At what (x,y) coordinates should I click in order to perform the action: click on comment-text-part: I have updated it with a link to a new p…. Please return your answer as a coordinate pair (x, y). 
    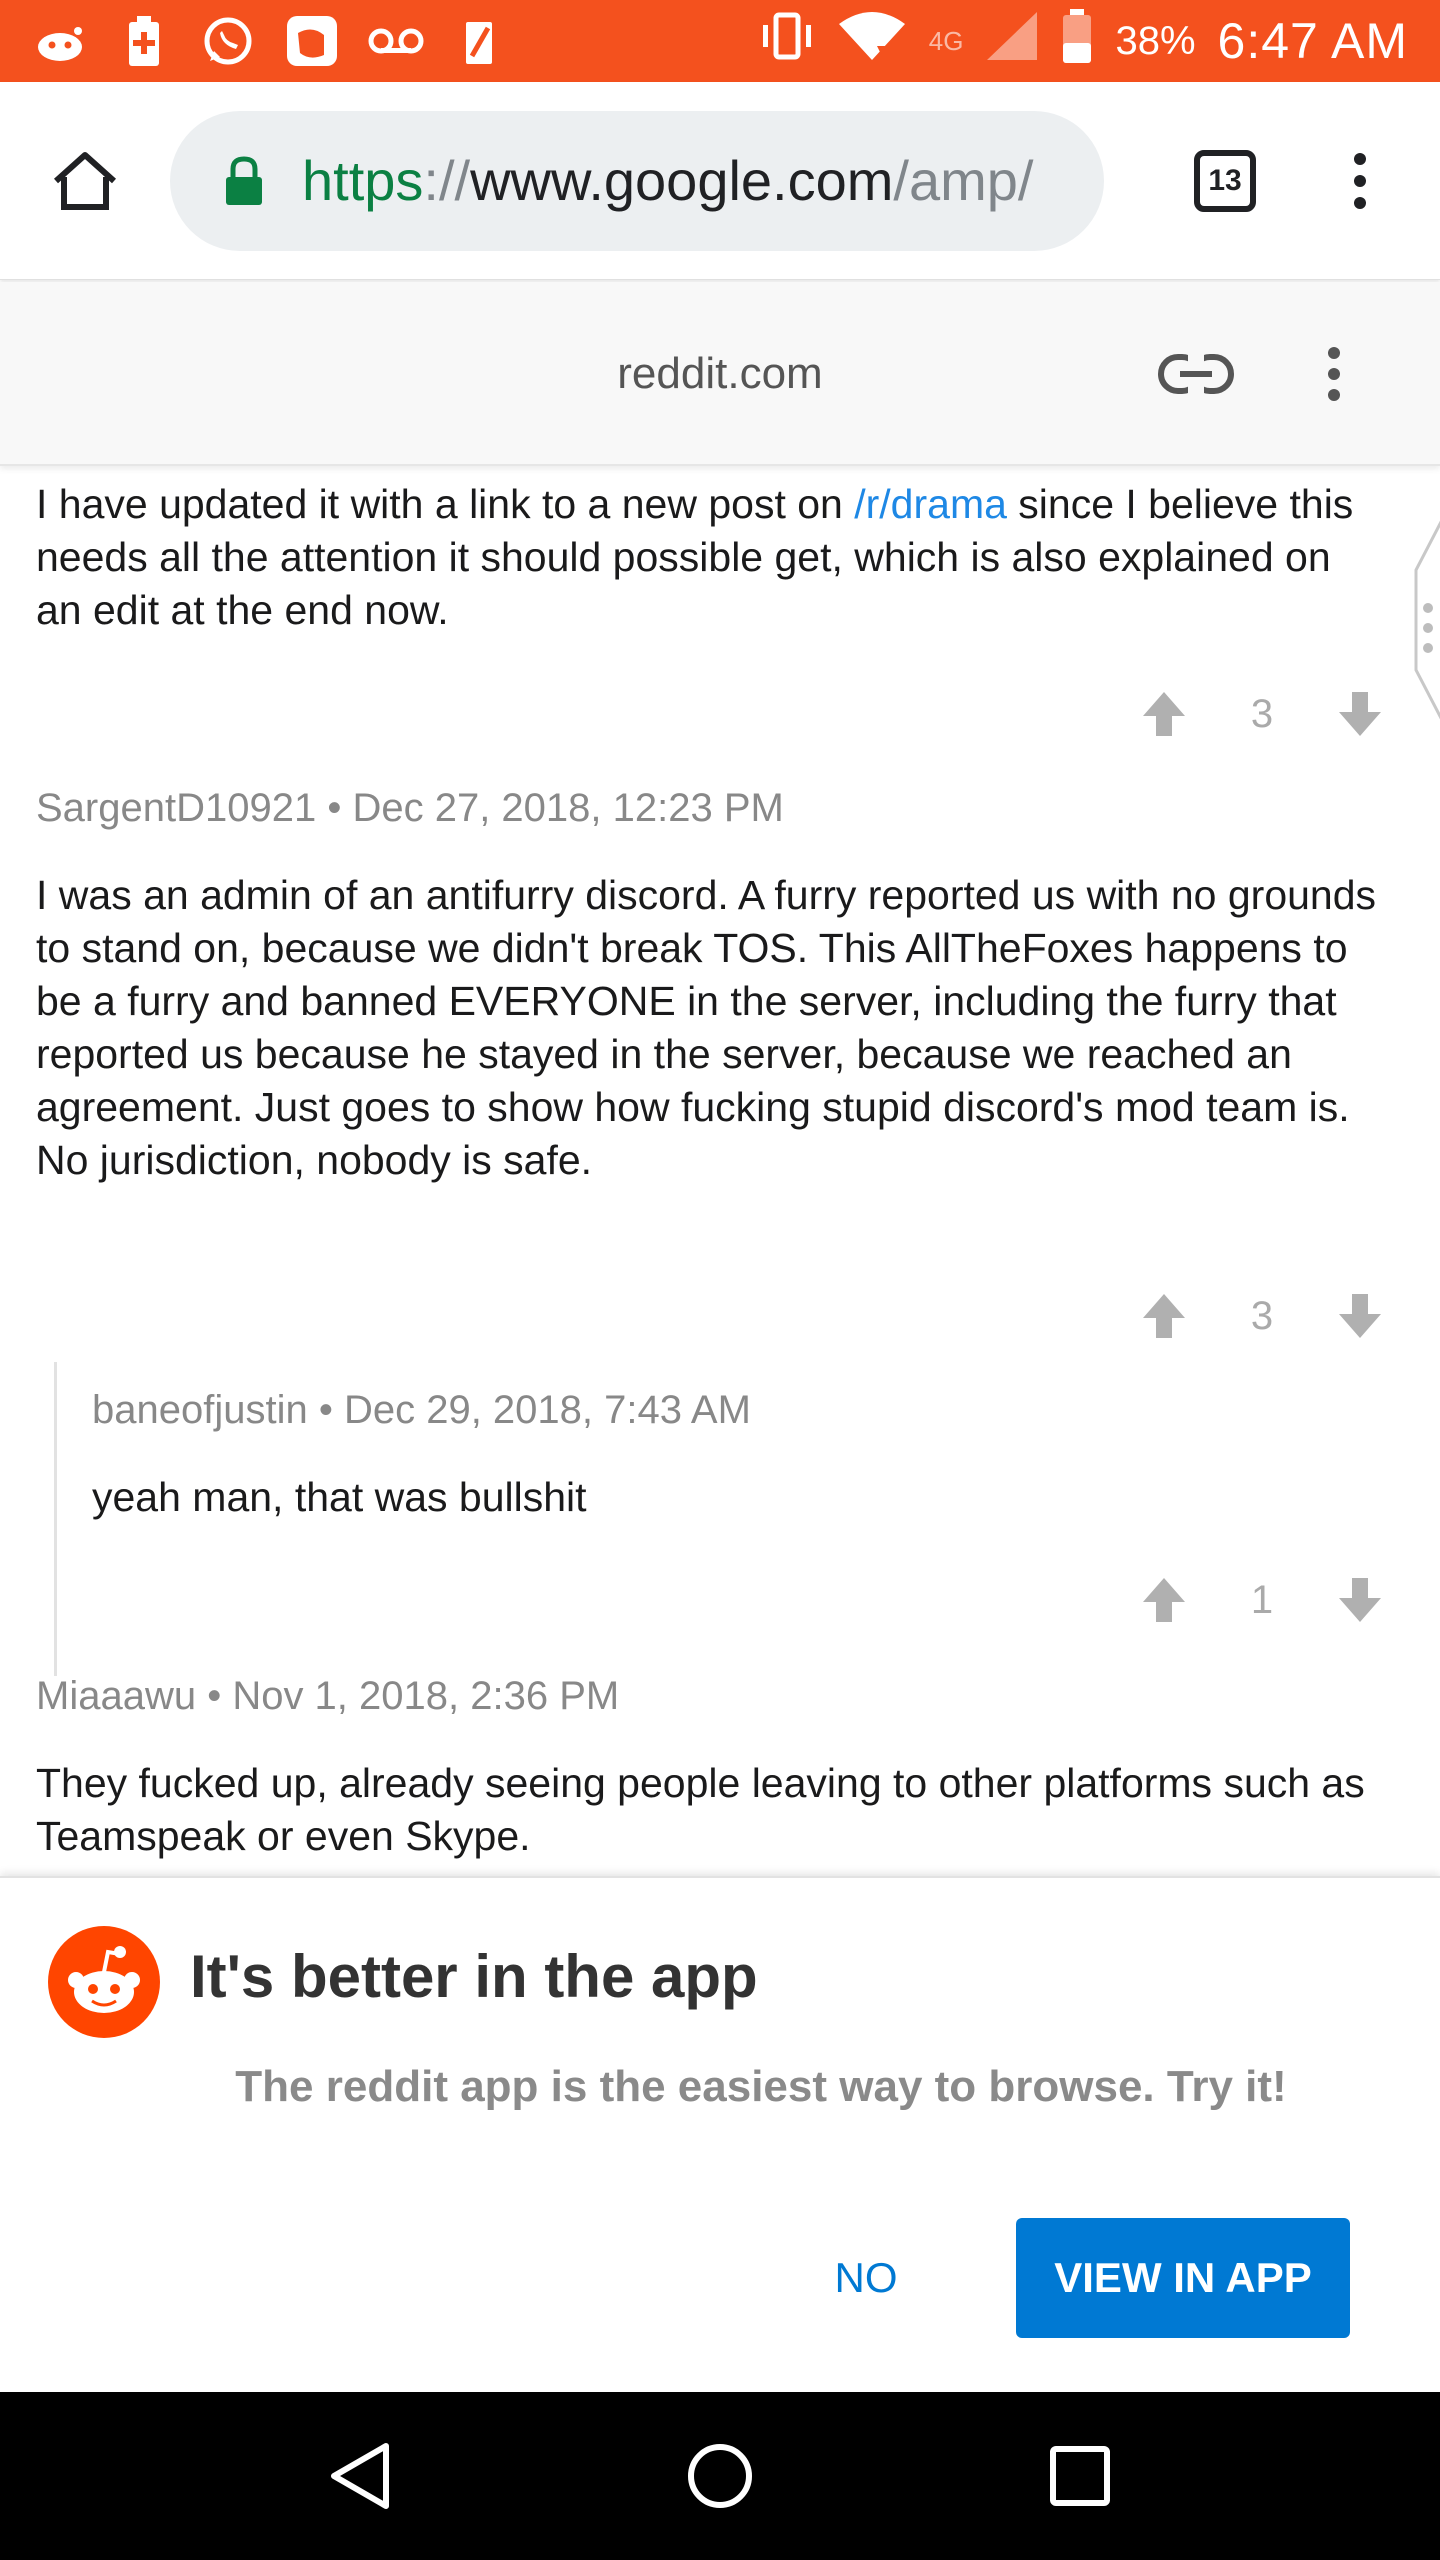
    Looking at the image, I should click on (445, 504).